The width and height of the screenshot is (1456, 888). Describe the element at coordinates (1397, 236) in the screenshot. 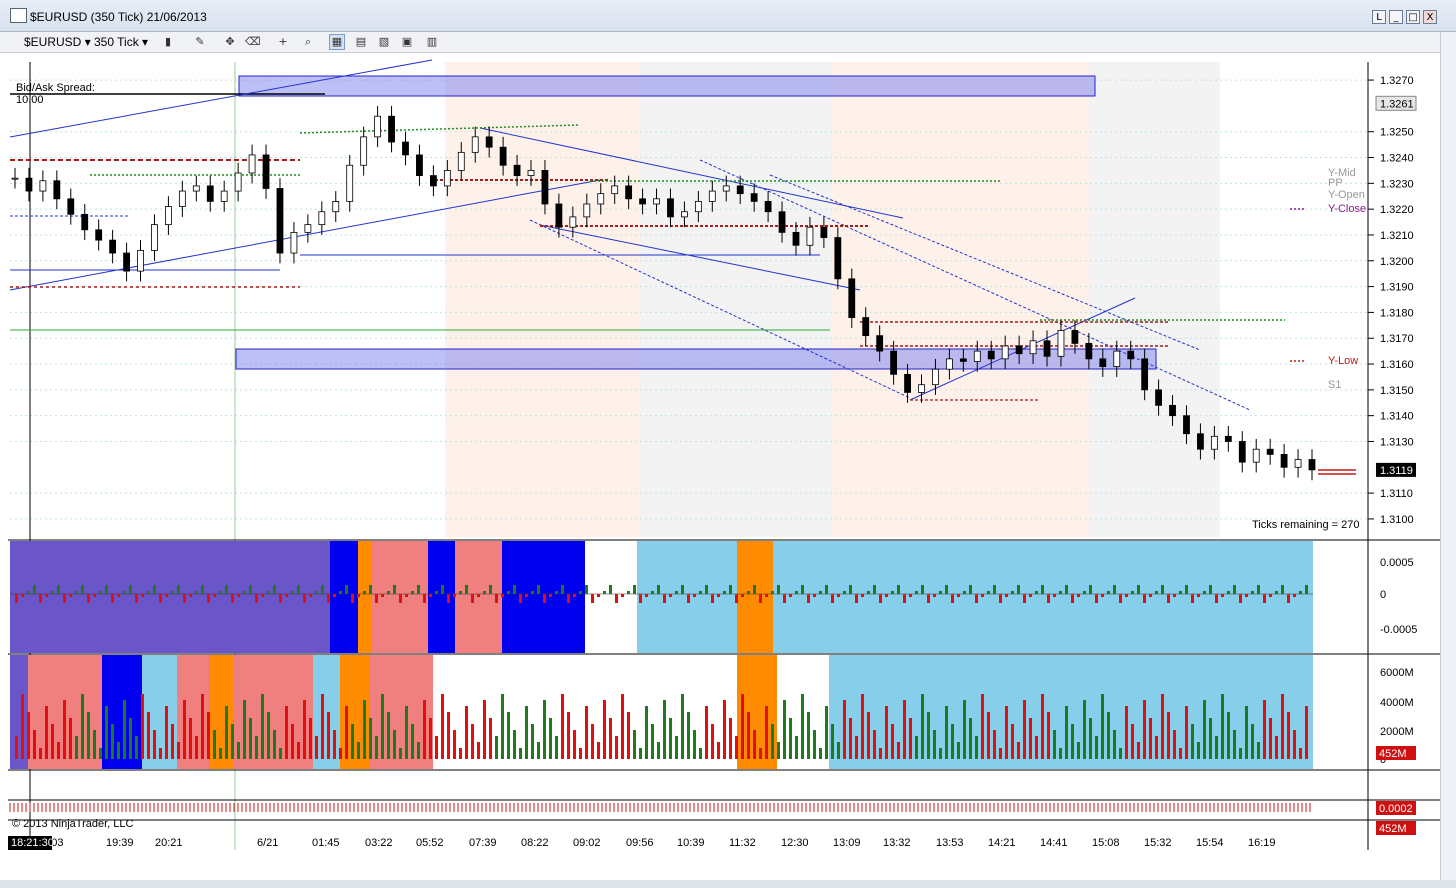

I see `price-tick-label: 1.3210` at that location.